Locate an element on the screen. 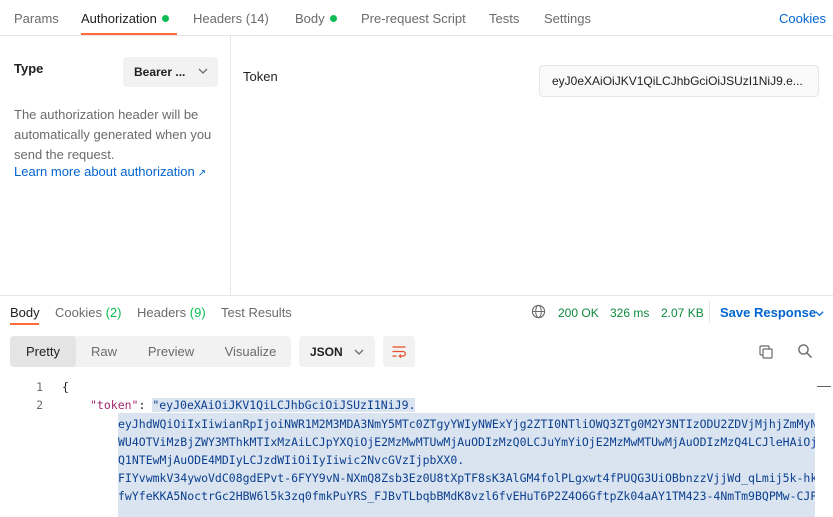 This screenshot has width=833, height=517. response-size: 2.07 KB is located at coordinates (682, 313).